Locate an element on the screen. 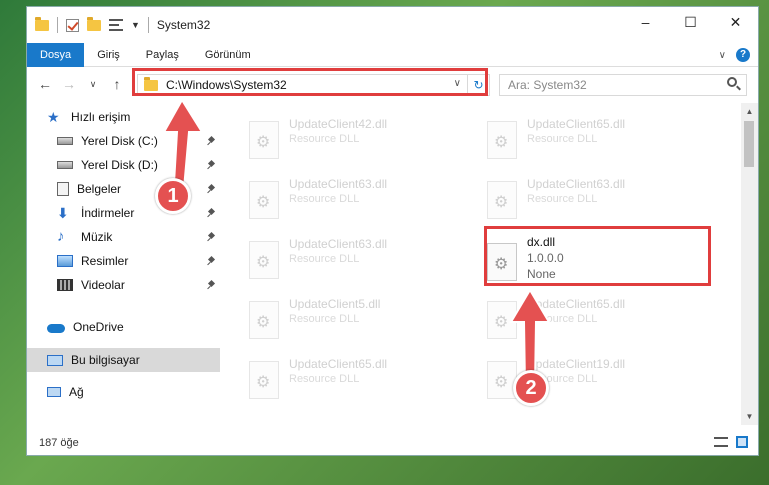 The height and width of the screenshot is (485, 769). tab-gorunum: Görünüm is located at coordinates (228, 55).